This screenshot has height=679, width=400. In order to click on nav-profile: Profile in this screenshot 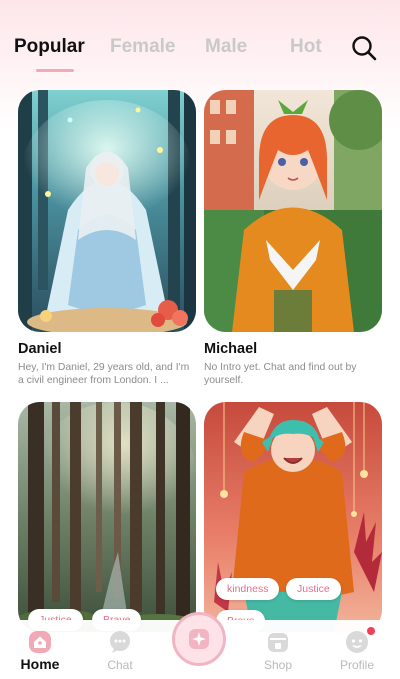, I will do `click(357, 649)`.